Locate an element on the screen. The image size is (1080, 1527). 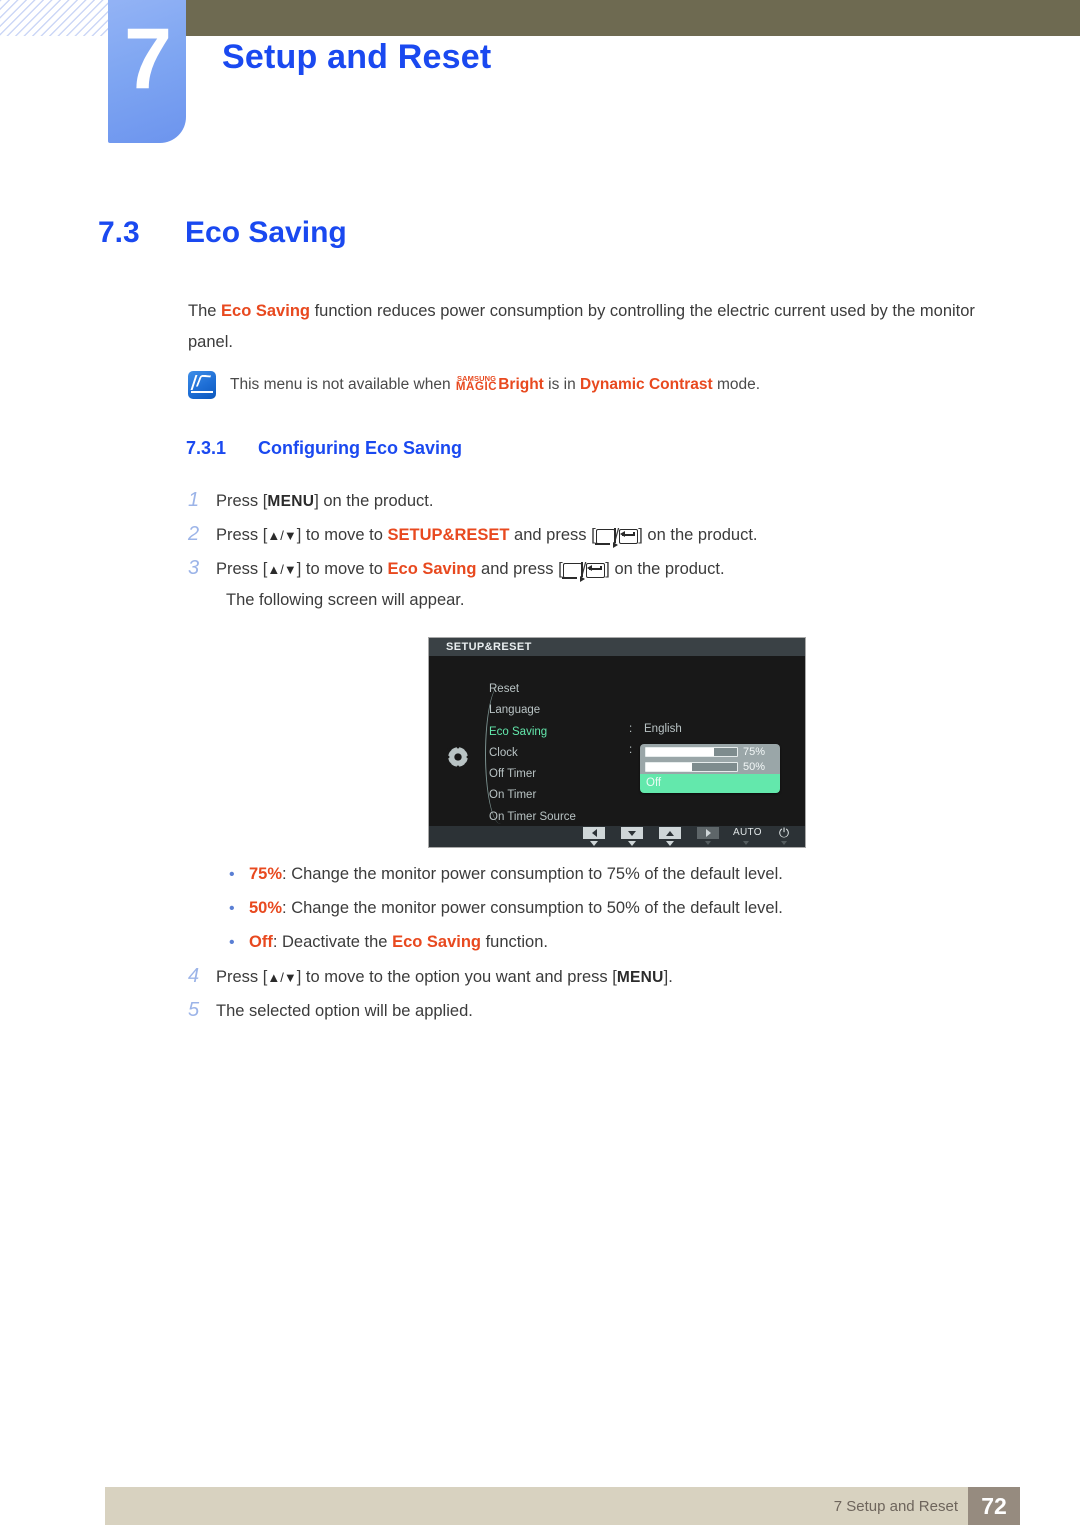
slider-50-label: 50% is located at coordinates (754, 766).